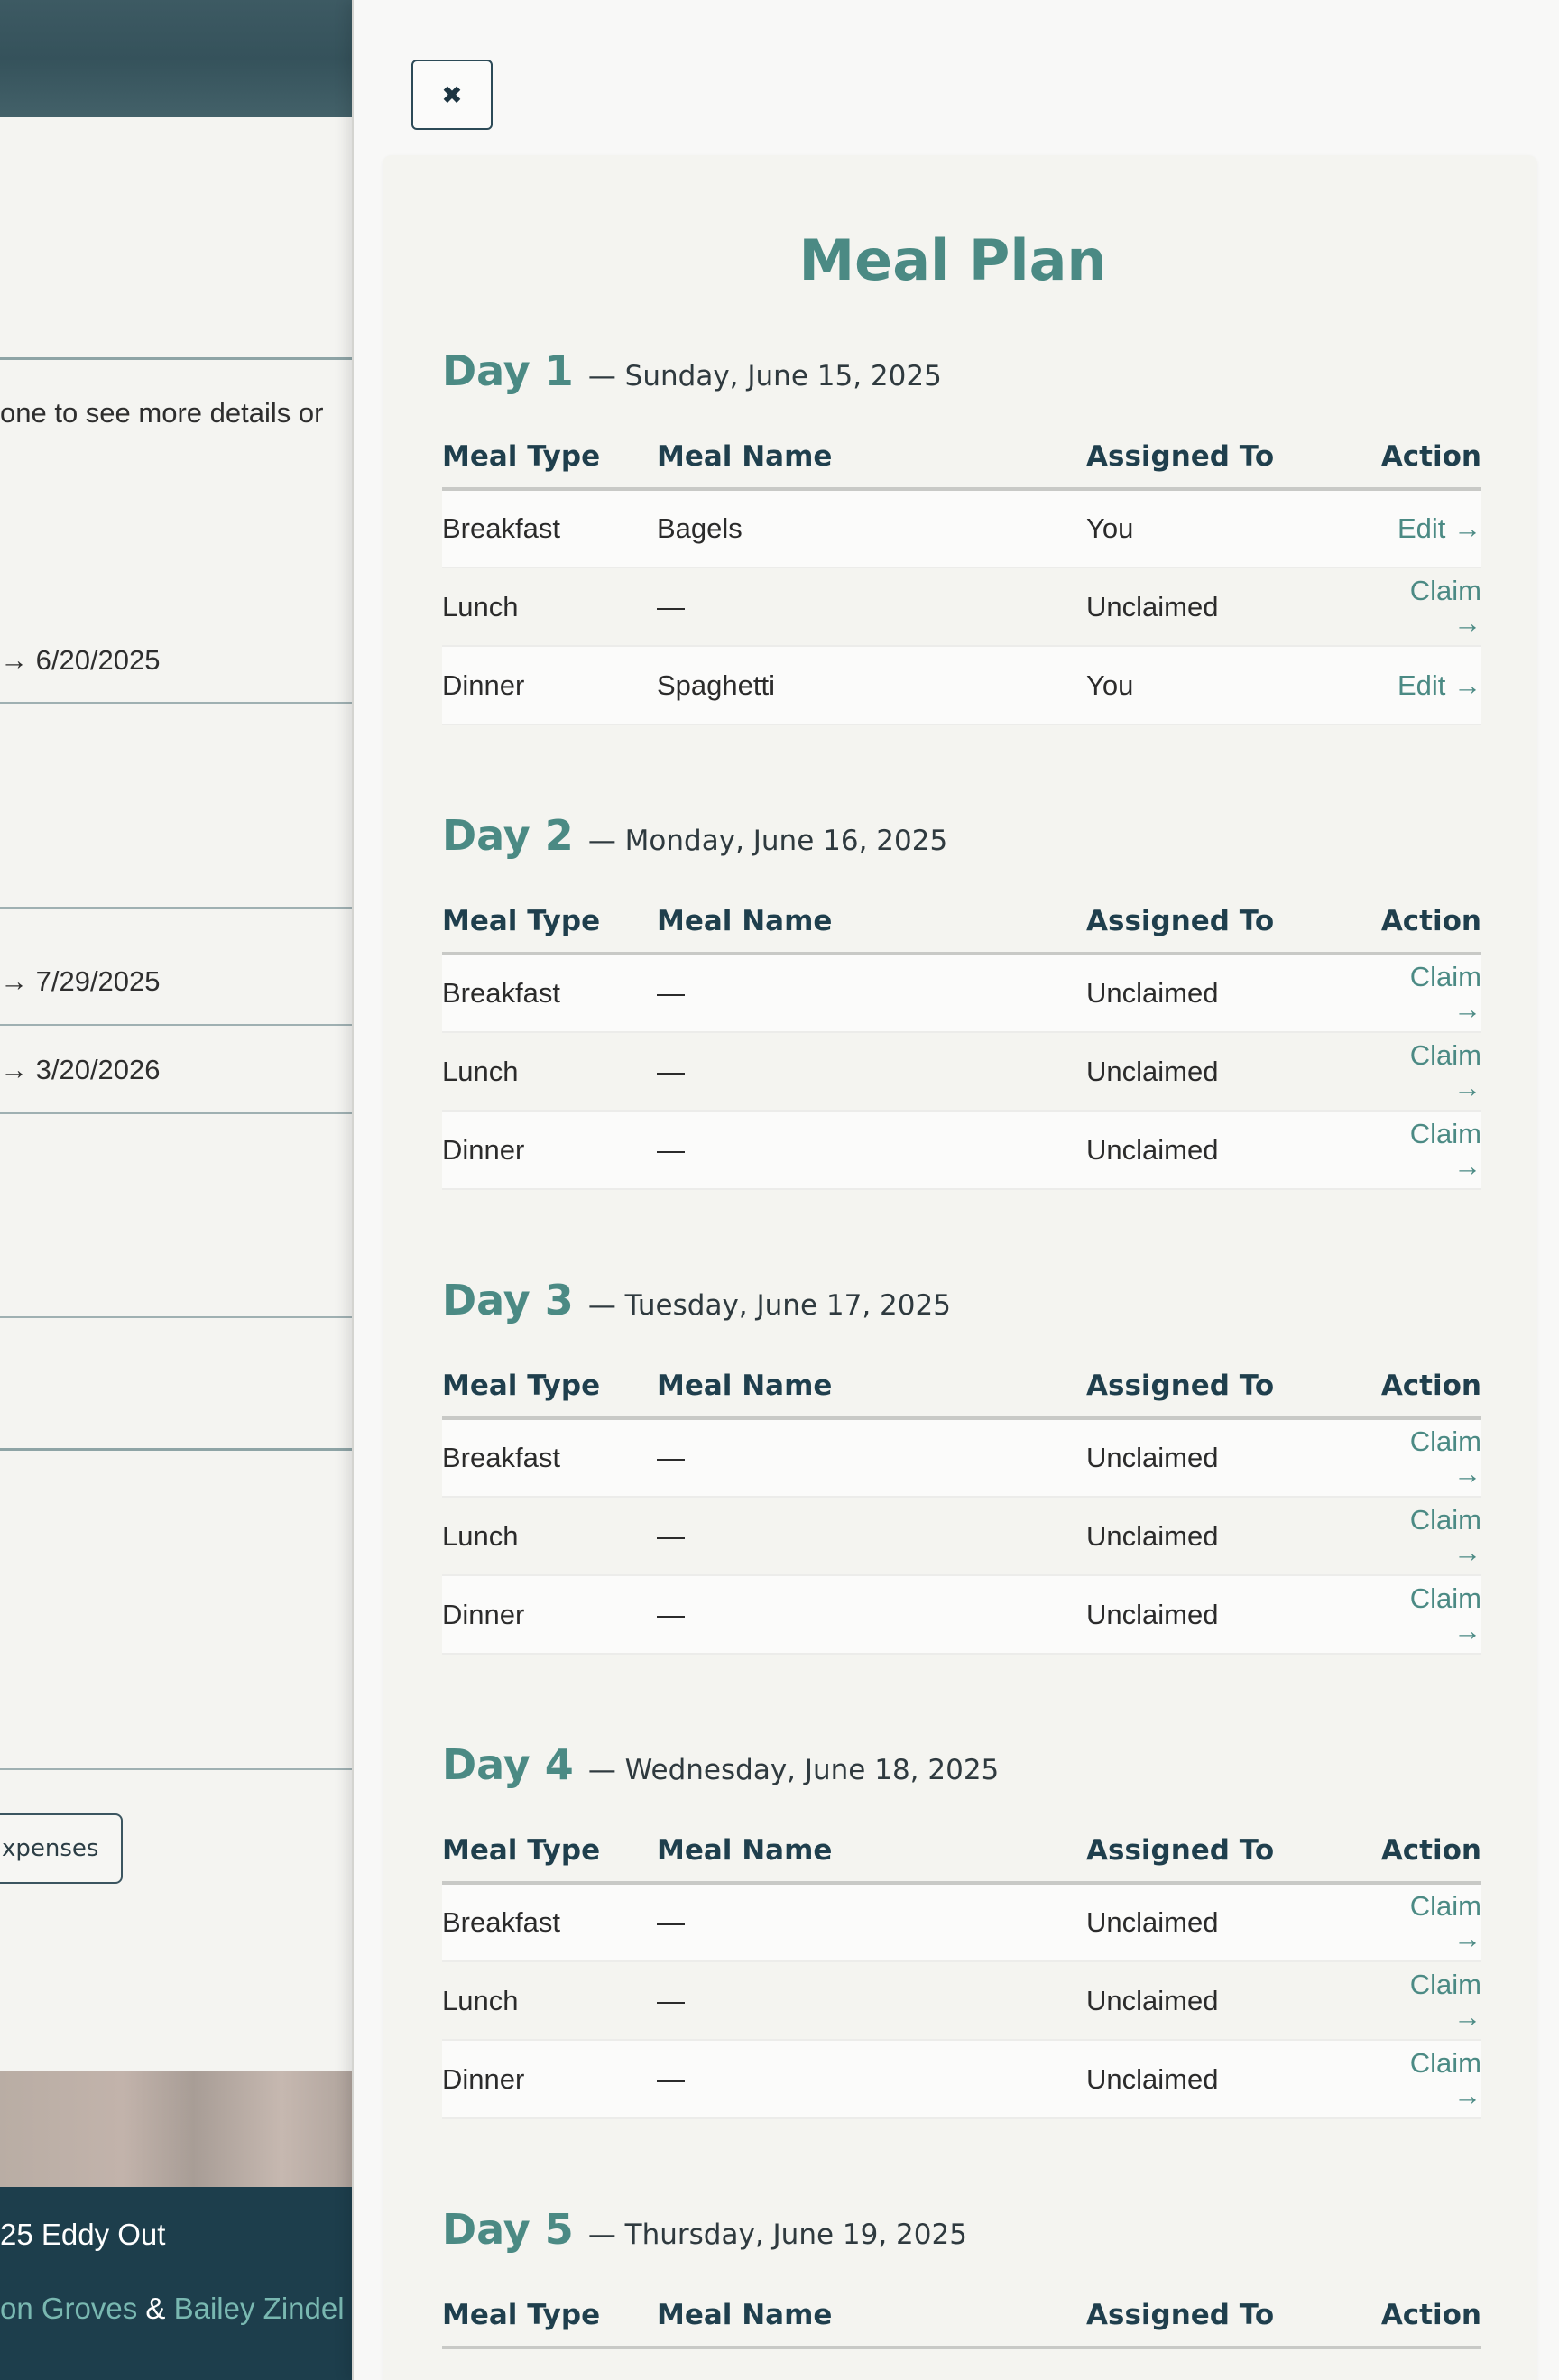 The width and height of the screenshot is (1559, 2380). Describe the element at coordinates (961, 378) in the screenshot. I see `day-heading: Day 1 — Sunday, June 15, 2025` at that location.